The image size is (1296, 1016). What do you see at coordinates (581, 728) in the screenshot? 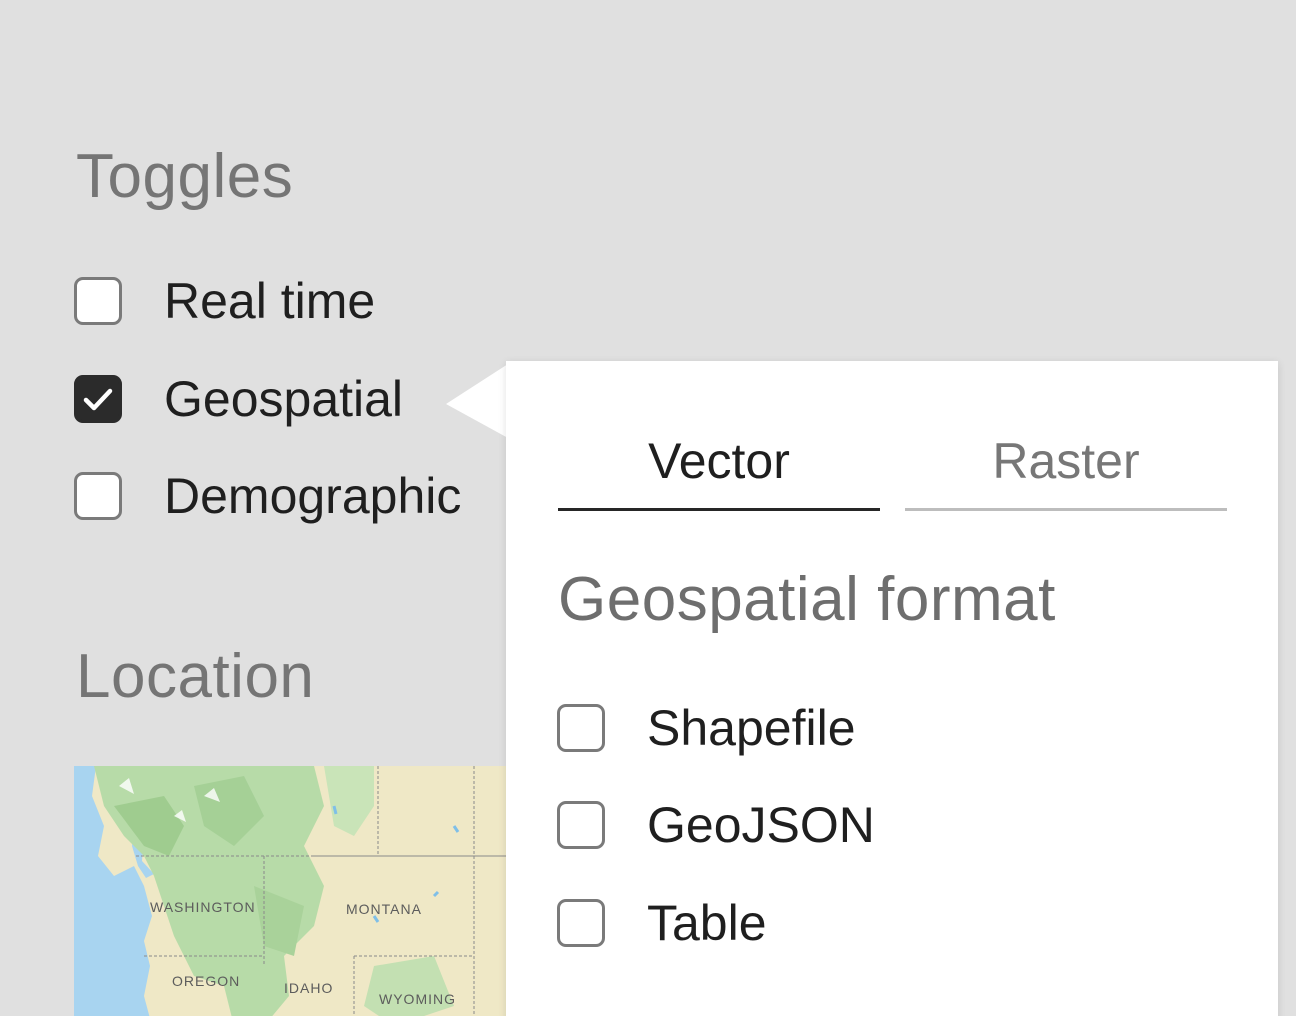
I see `shapefile-checkbox` at bounding box center [581, 728].